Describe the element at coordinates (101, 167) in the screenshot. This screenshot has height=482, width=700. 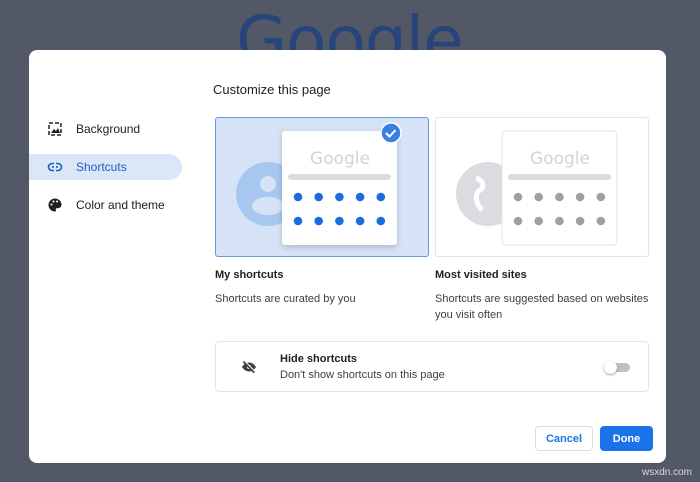
I see `sidebar-item-label: Shortcuts` at that location.